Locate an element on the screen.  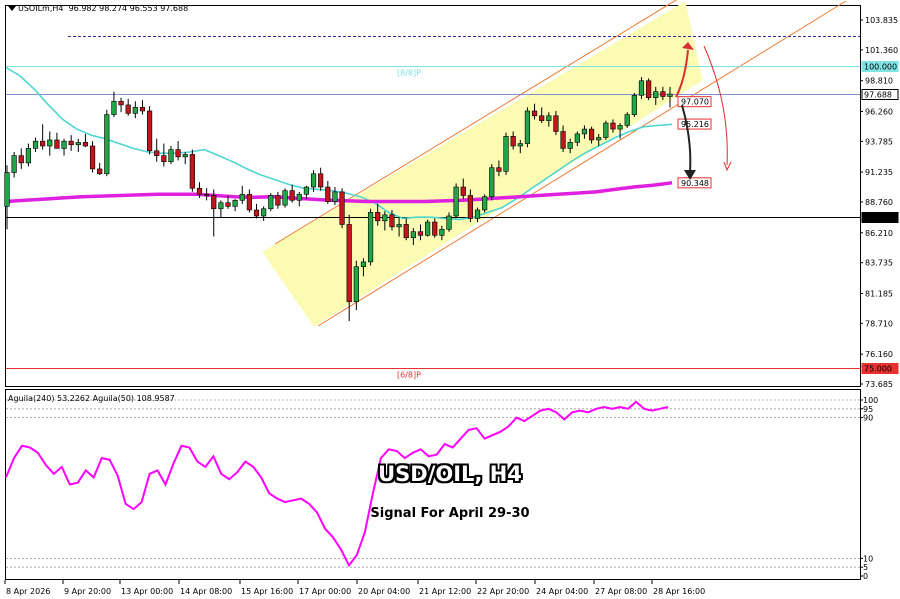
x-tick-label: 17 Apr 00:00 is located at coordinates (325, 591).